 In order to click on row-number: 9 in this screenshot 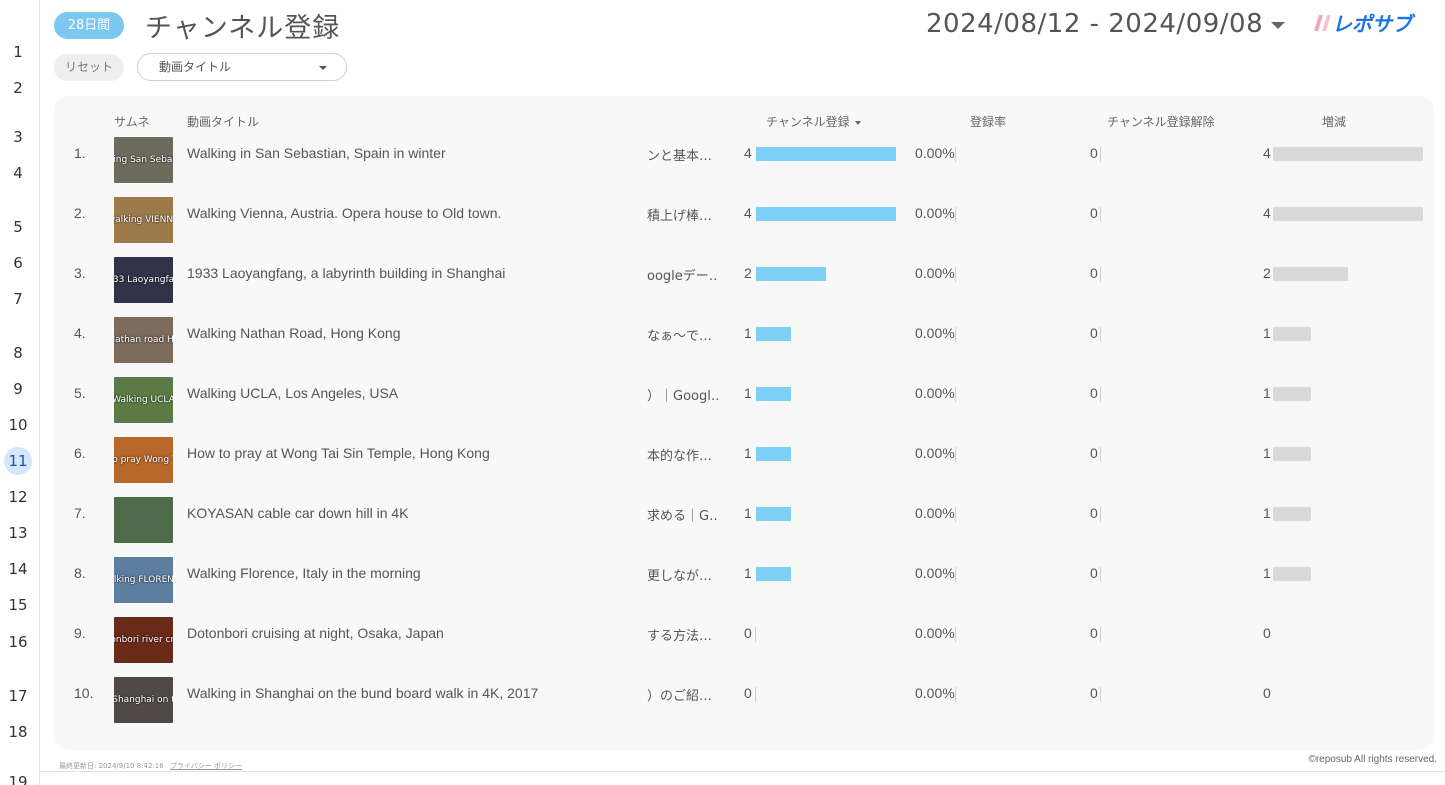, I will do `click(18, 389)`.